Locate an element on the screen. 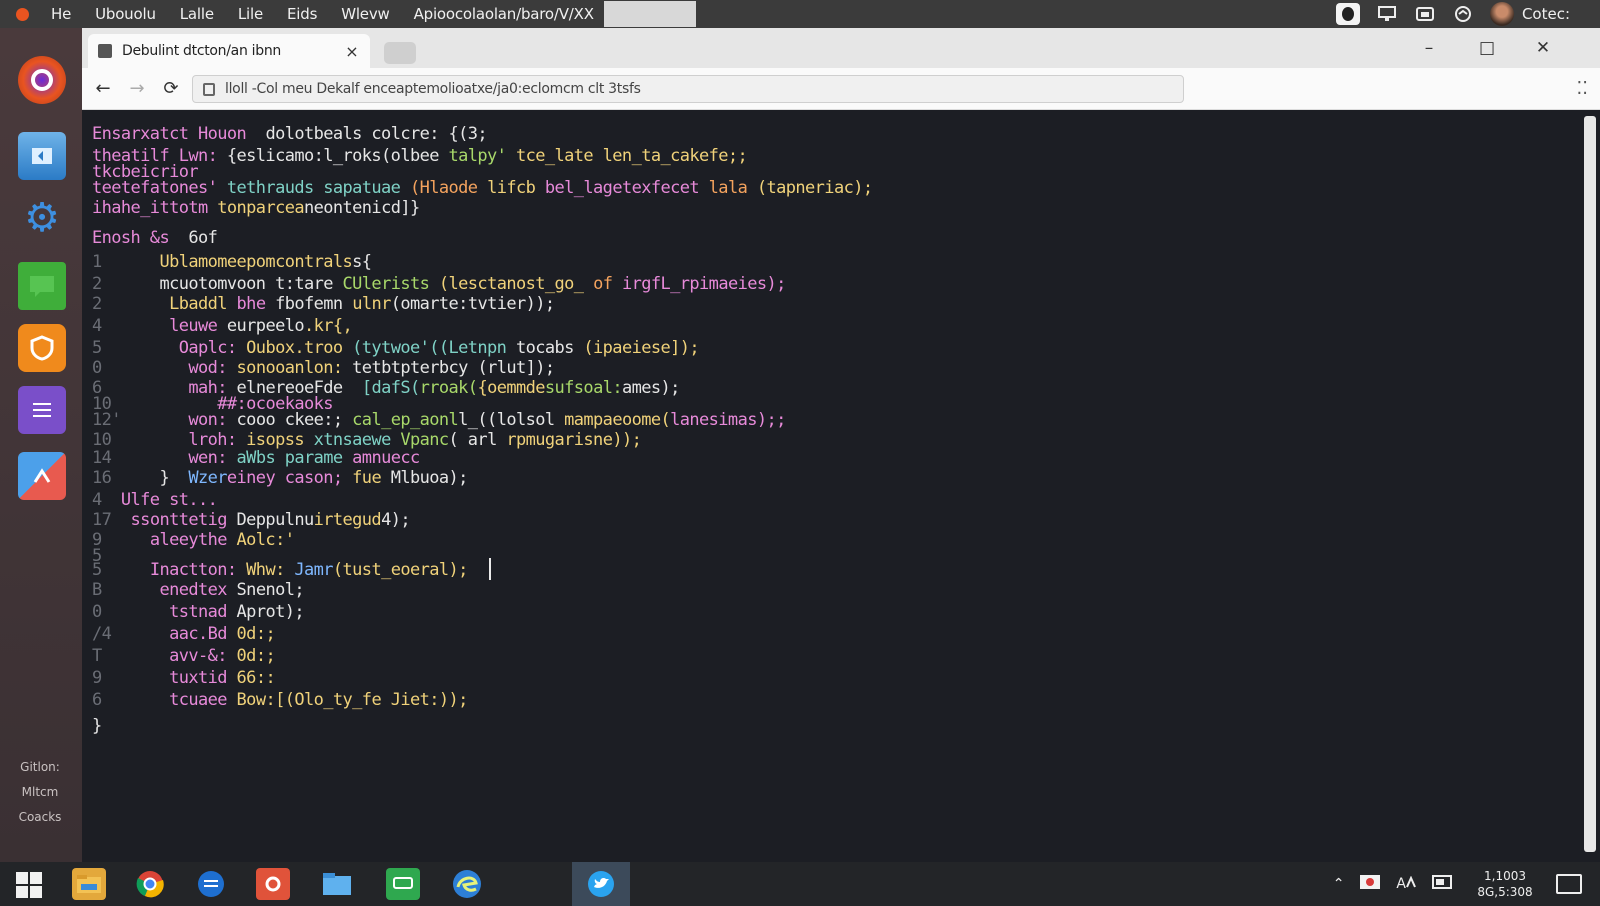 Image resolution: width=1600 pixels, height=906 pixels. code-line: ihahe_ittotm tonparceaneontenicd]} is located at coordinates (256, 208).